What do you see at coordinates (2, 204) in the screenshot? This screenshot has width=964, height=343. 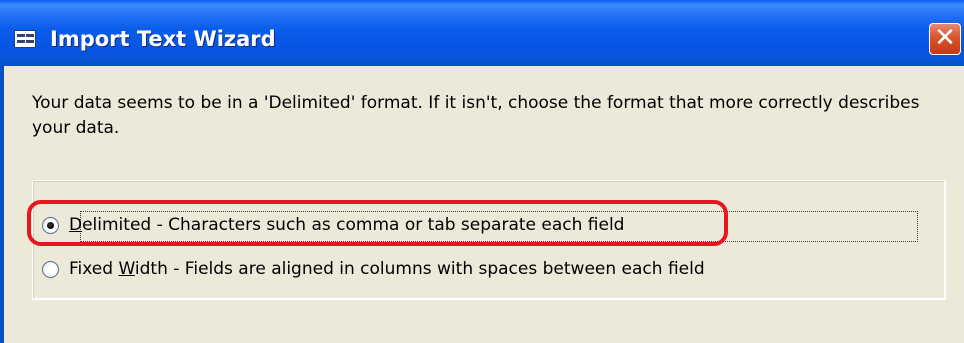 I see `window-frame-left` at bounding box center [2, 204].